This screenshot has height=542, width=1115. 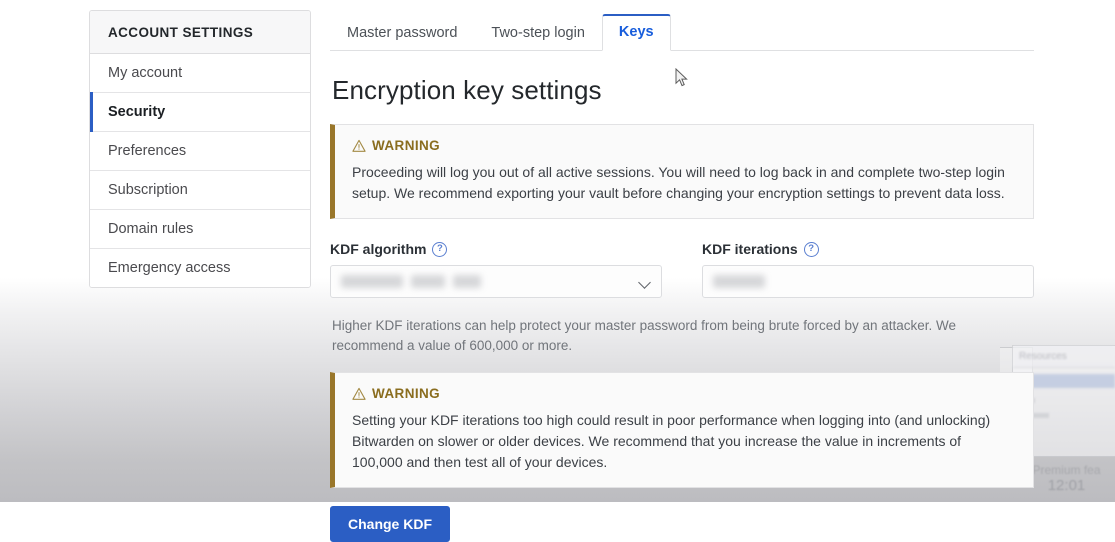 What do you see at coordinates (200, 112) in the screenshot?
I see `sidebar-item-security: Security` at bounding box center [200, 112].